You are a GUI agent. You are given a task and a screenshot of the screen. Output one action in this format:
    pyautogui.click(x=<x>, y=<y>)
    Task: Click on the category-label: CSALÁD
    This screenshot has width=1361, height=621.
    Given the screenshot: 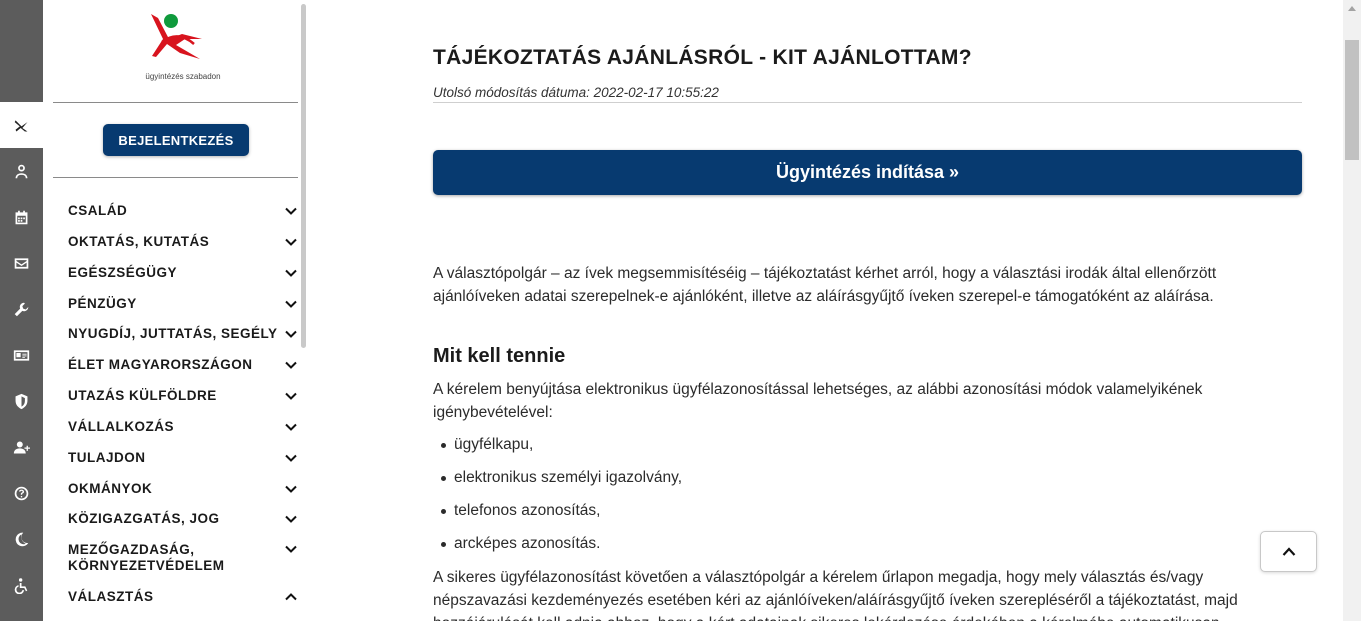 What is the action you would take?
    pyautogui.click(x=98, y=210)
    